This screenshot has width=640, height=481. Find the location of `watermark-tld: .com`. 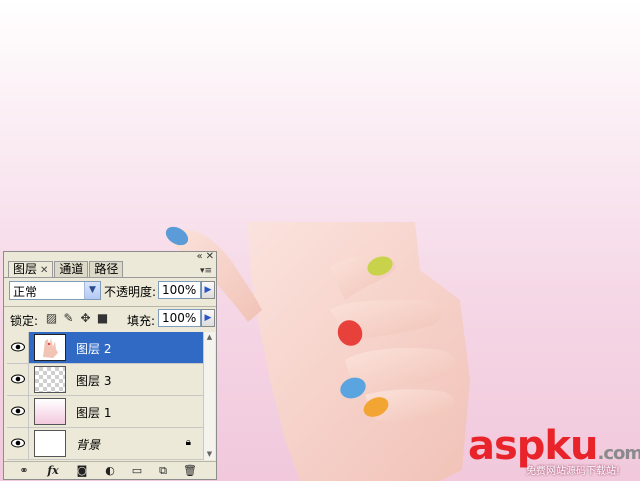

watermark-tld: .com is located at coordinates (618, 453).